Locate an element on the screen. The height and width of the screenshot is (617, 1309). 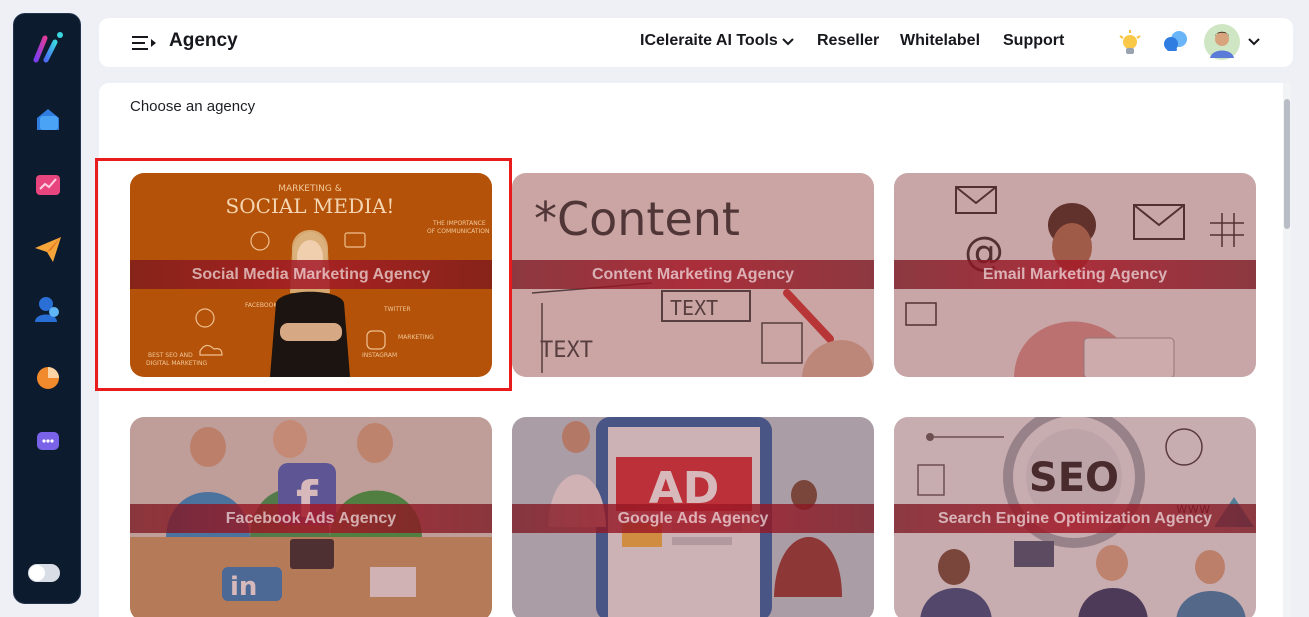
agency-card-band: Google Ads Agency is located at coordinates (693, 518).